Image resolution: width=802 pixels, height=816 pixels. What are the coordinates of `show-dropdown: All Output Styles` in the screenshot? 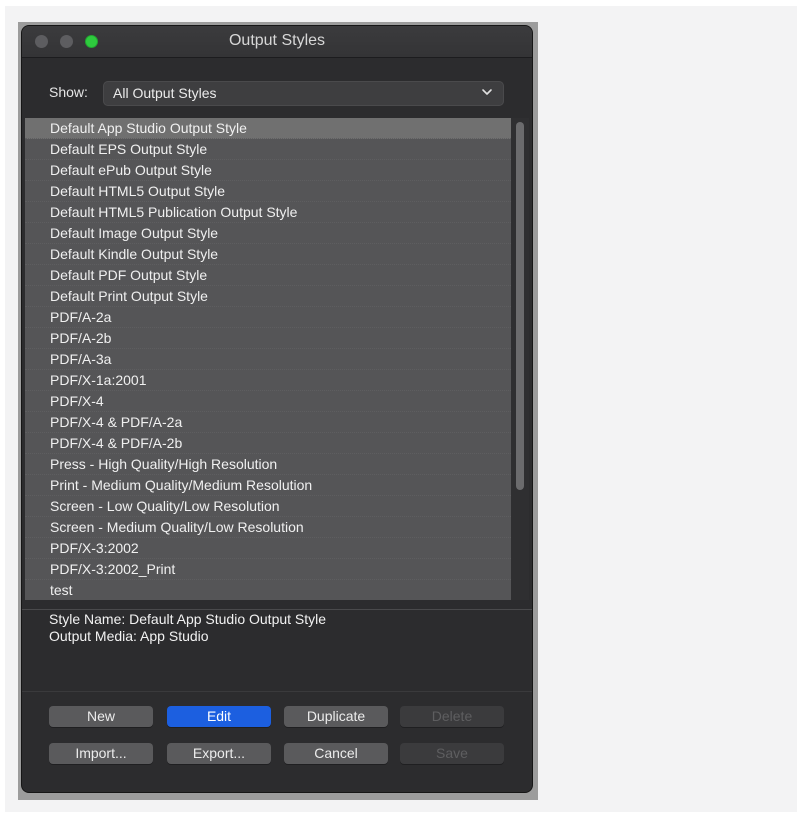 It's located at (303, 93).